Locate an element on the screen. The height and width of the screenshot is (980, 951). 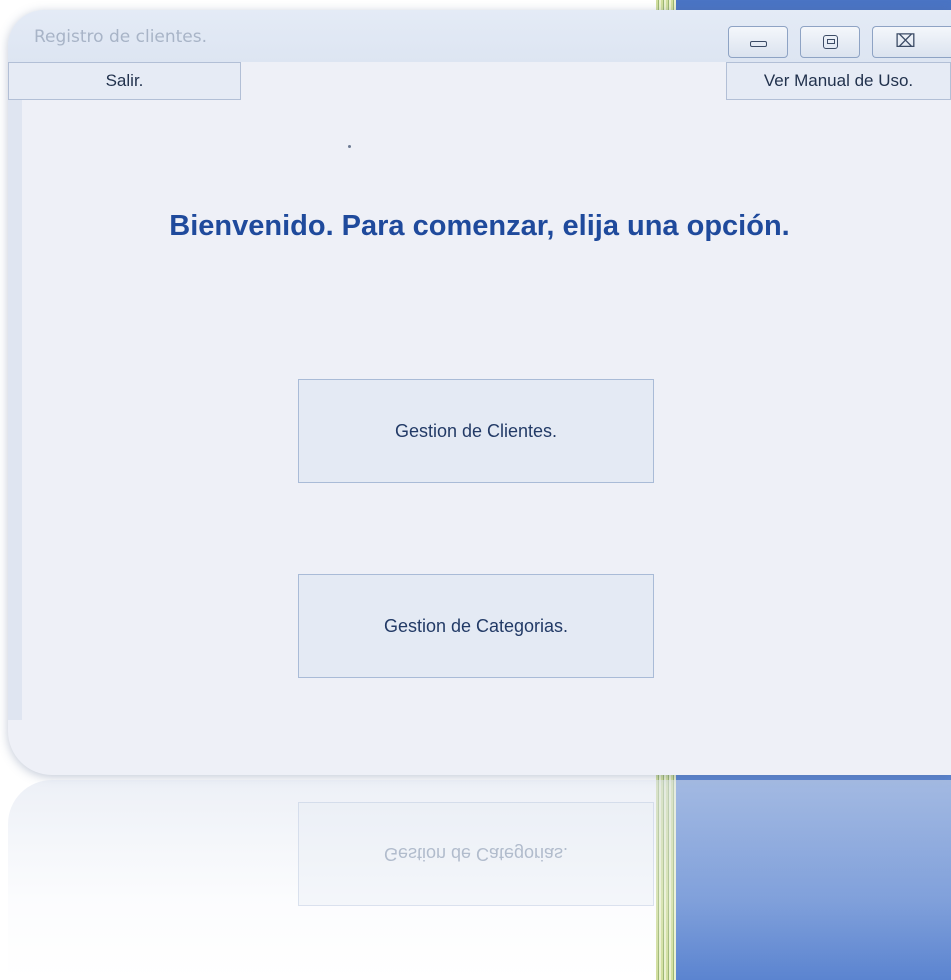
manage-categories-button: Gestion de Categorias. is located at coordinates (476, 626).